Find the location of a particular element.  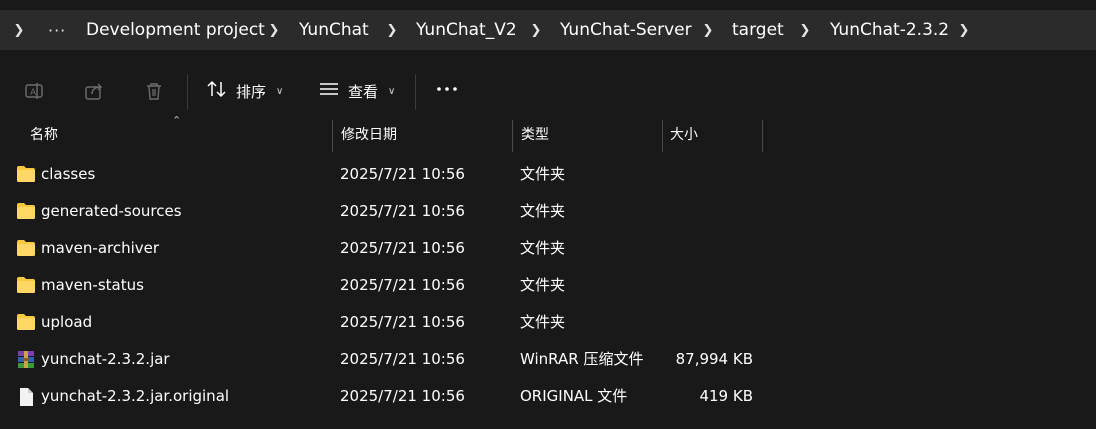

svg-text: A is located at coordinates (33, 93).